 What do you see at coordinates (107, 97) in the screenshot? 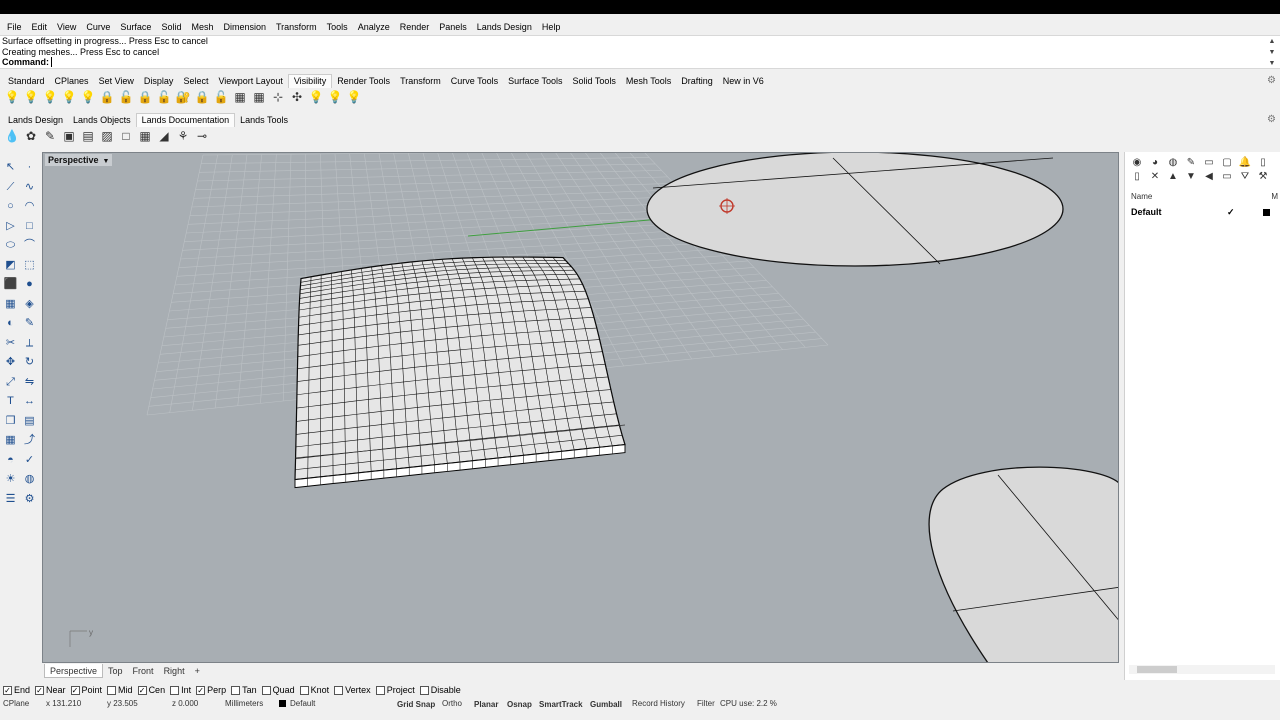
I see `lock-icon: 🔒` at bounding box center [107, 97].